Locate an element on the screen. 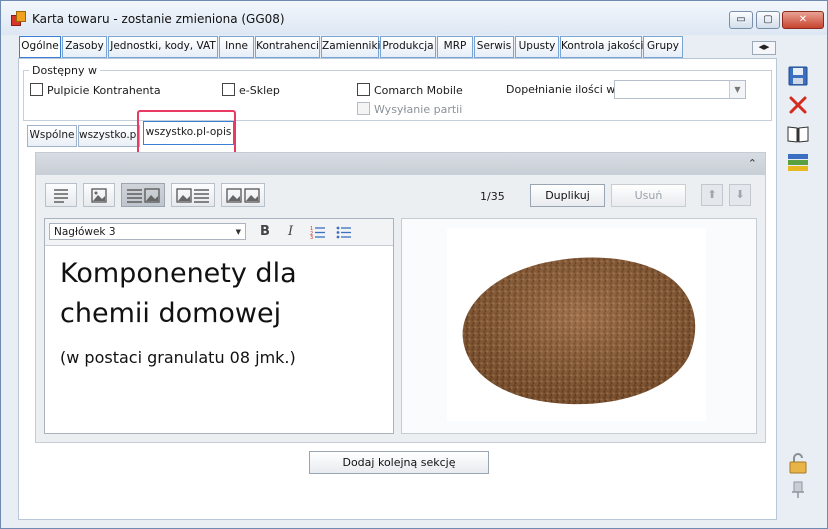  minimize-button: ▭ is located at coordinates (741, 20).